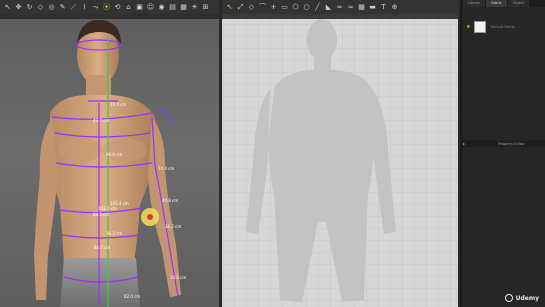 The image size is (545, 307). I want to click on internal-line-icon: ╱, so click(317, 7).